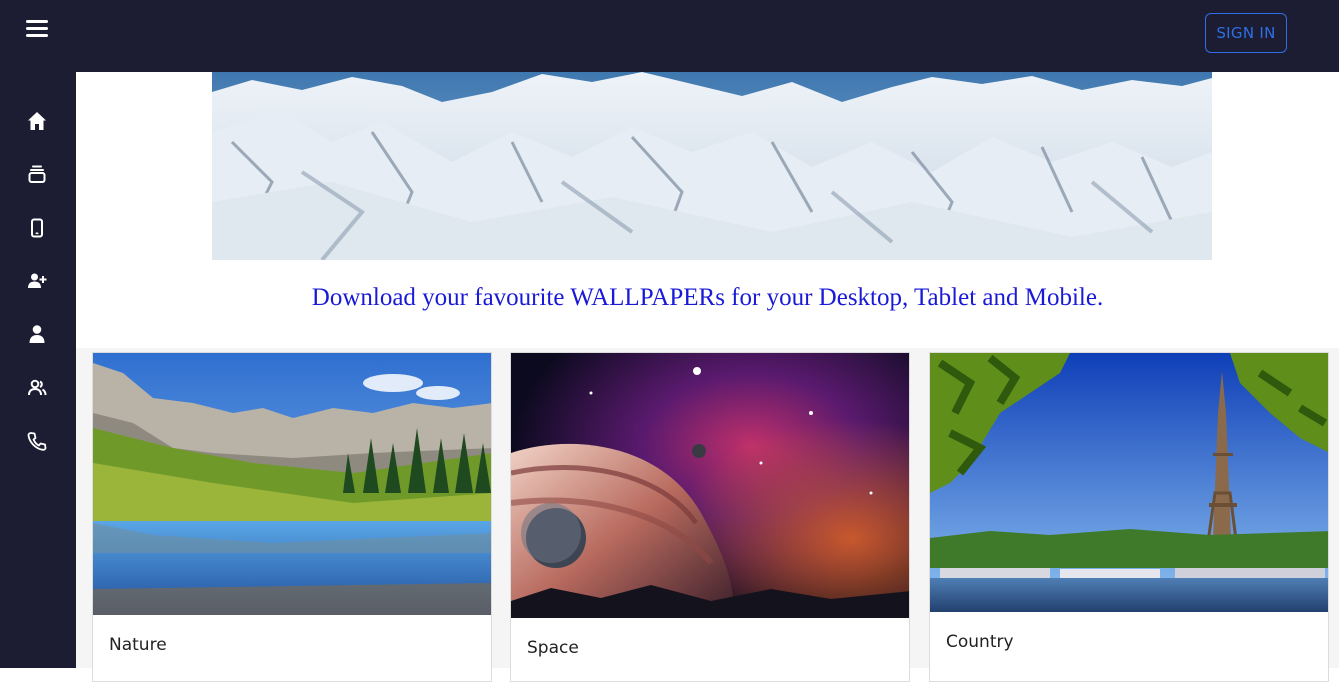 The height and width of the screenshot is (682, 1339). Describe the element at coordinates (37, 228) in the screenshot. I see `mobile-icon` at that location.